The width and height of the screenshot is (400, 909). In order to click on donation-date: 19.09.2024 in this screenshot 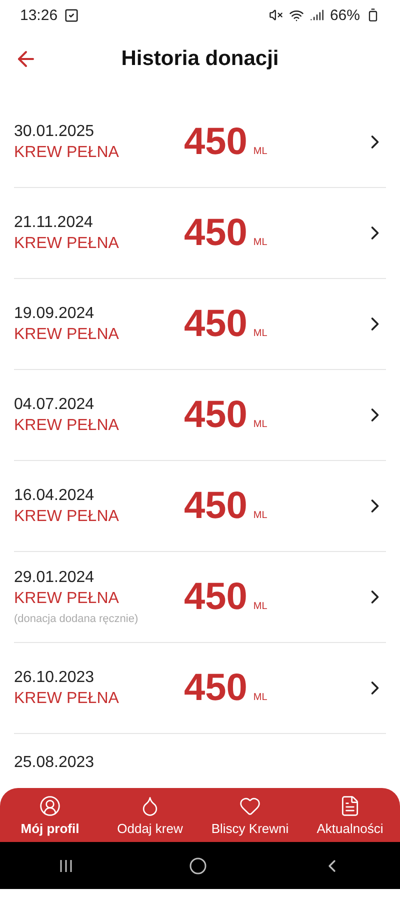, I will do `click(55, 313)`.